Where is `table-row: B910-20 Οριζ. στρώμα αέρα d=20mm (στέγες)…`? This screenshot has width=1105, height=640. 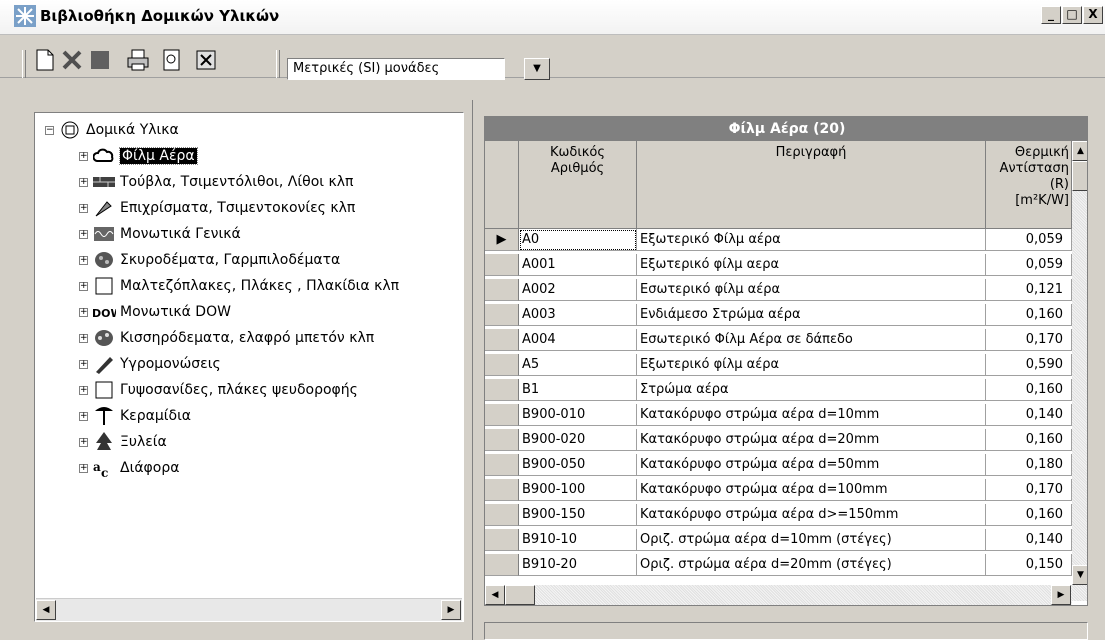
table-row: B910-20 Οριζ. στρώμα αέρα d=20mm (στέγες)… is located at coordinates (778, 565).